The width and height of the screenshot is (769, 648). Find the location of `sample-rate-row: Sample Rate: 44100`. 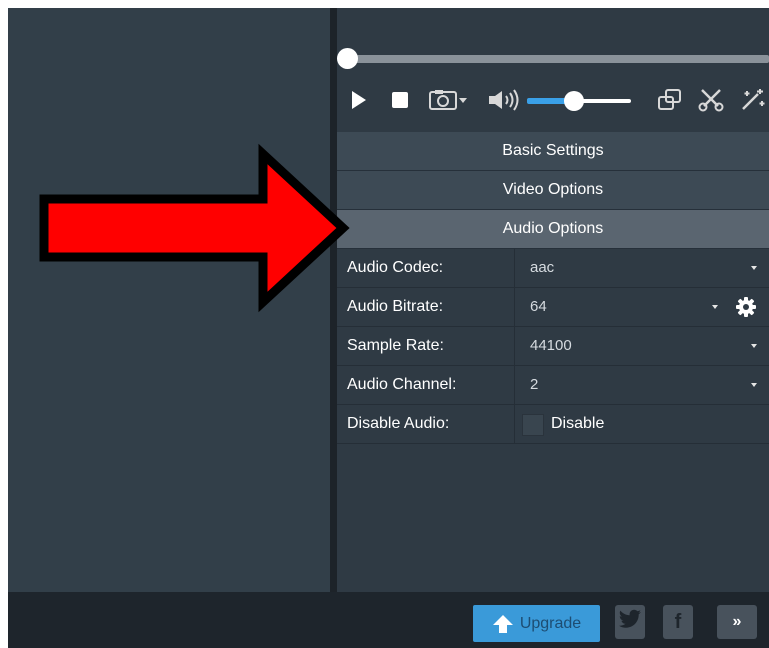

sample-rate-row: Sample Rate: 44100 is located at coordinates (553, 346).